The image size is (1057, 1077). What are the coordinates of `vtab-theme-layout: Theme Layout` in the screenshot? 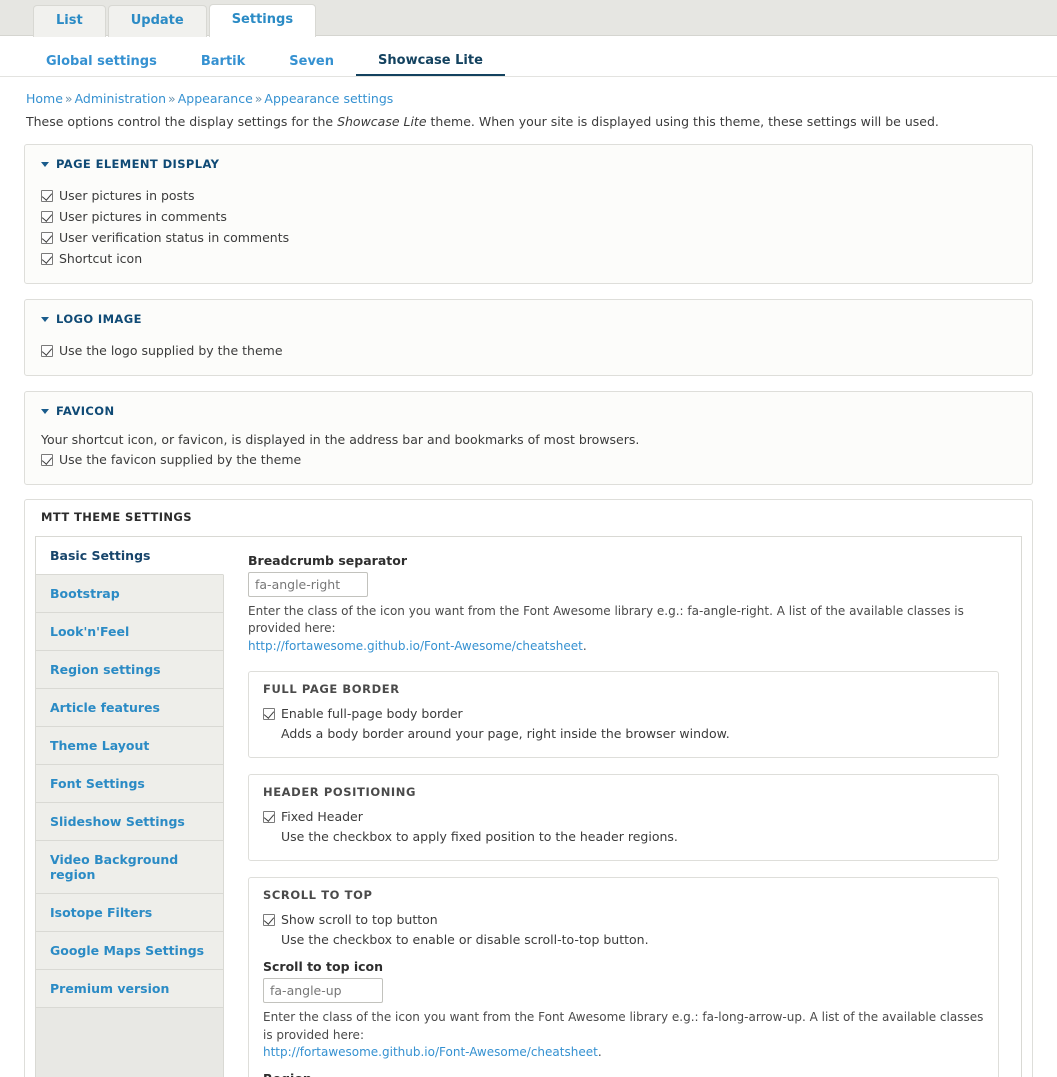 It's located at (129, 746).